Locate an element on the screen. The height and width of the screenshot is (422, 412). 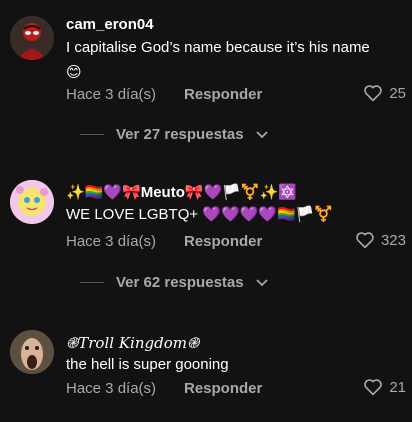
like-button: 21 is located at coordinates (384, 387).